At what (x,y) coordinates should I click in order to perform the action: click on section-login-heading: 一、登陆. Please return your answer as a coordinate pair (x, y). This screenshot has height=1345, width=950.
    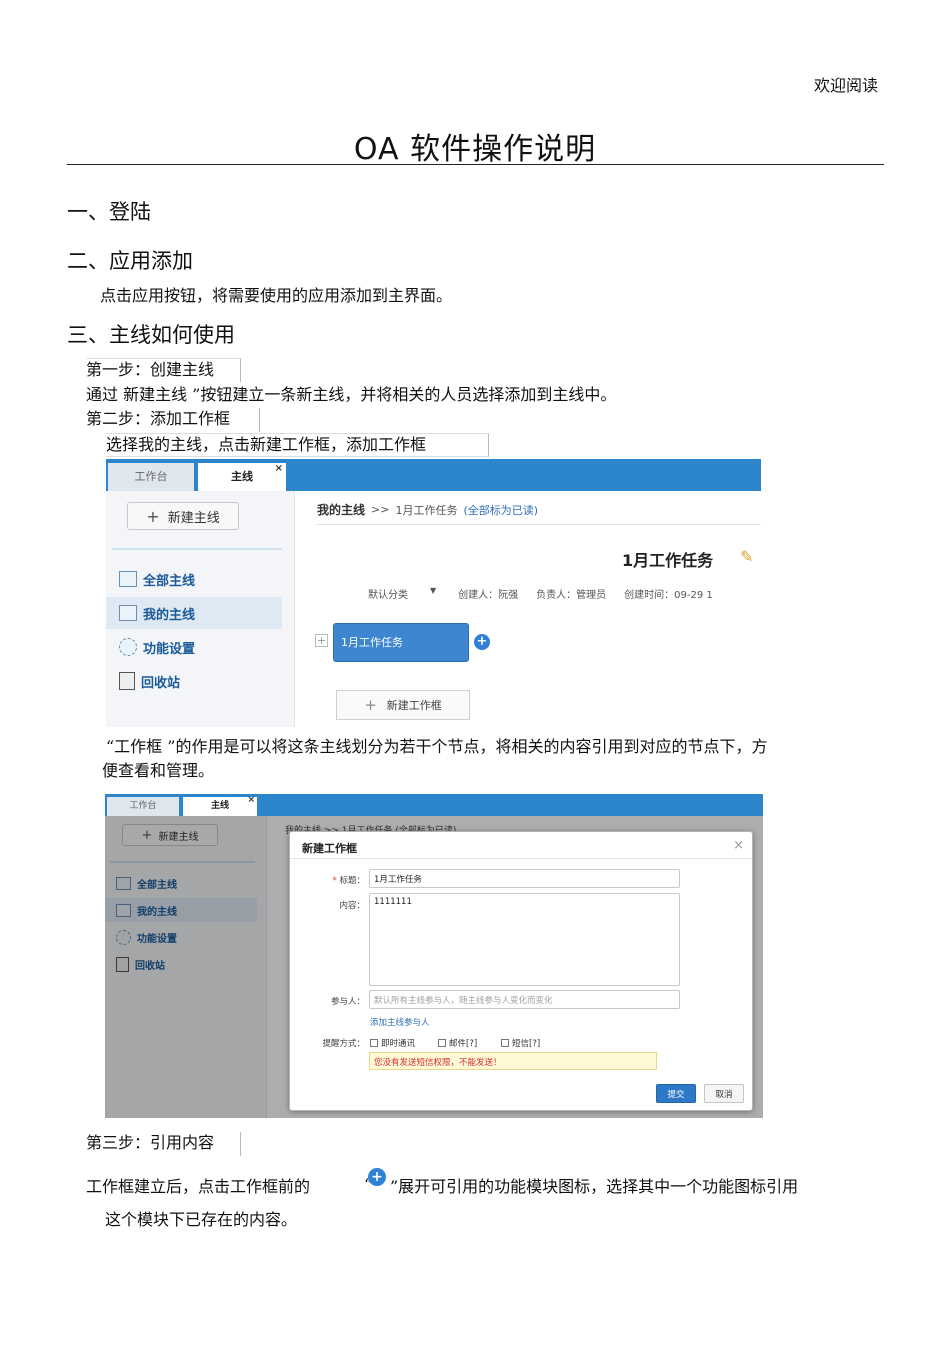
    Looking at the image, I should click on (109, 212).